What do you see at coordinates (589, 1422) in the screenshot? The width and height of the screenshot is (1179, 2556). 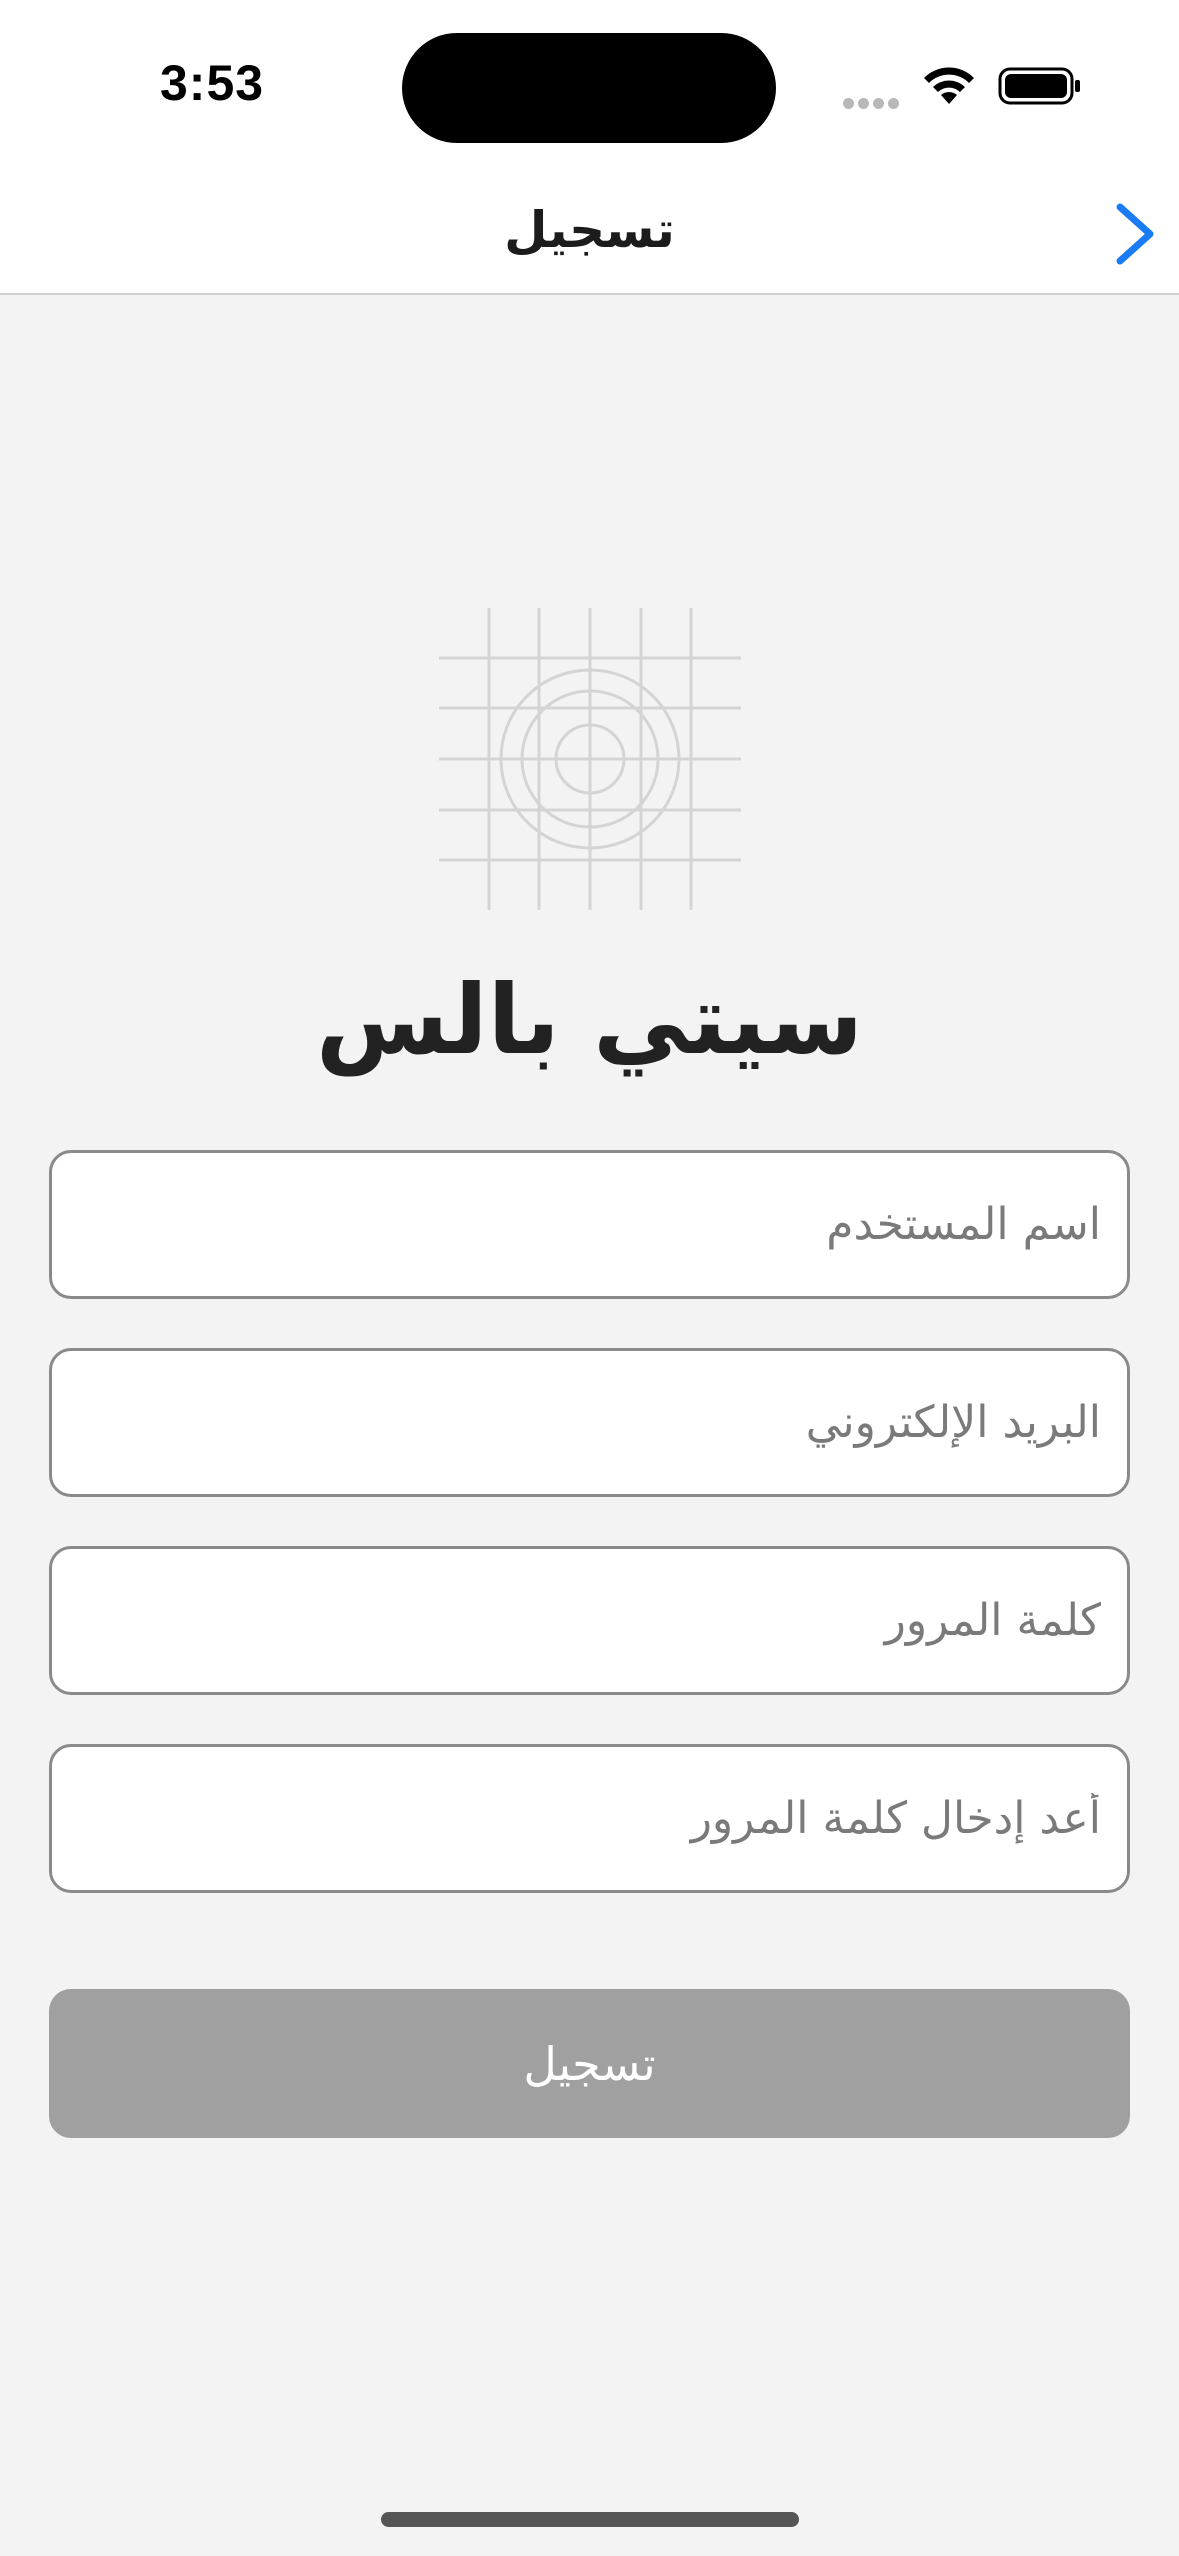 I see `email-input` at bounding box center [589, 1422].